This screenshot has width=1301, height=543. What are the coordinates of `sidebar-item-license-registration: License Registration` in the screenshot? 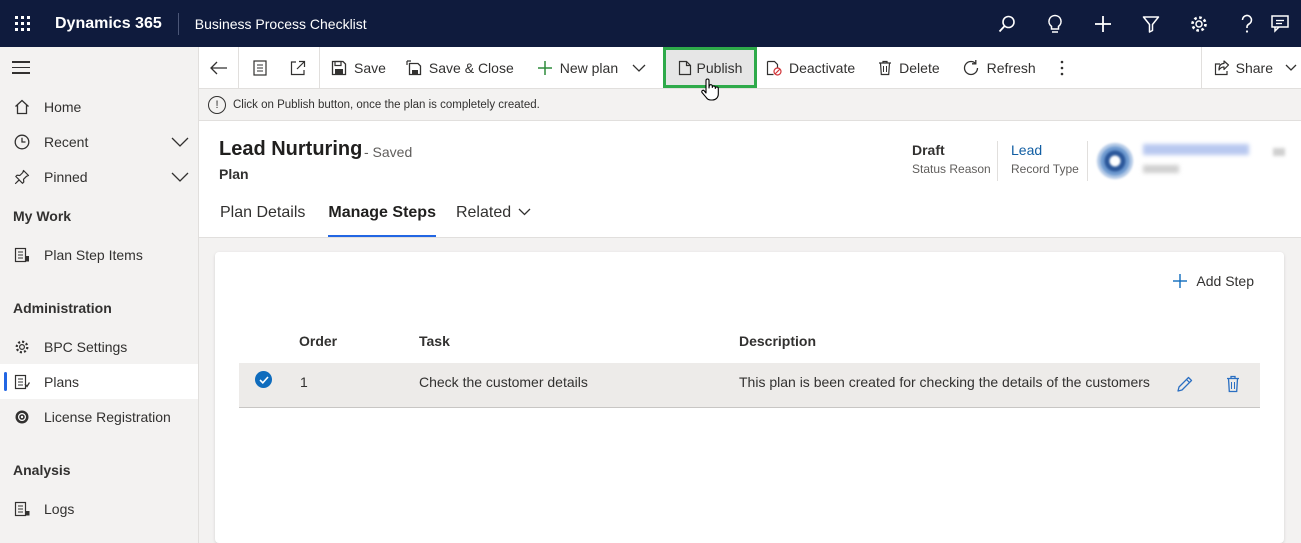 It's located at (99, 416).